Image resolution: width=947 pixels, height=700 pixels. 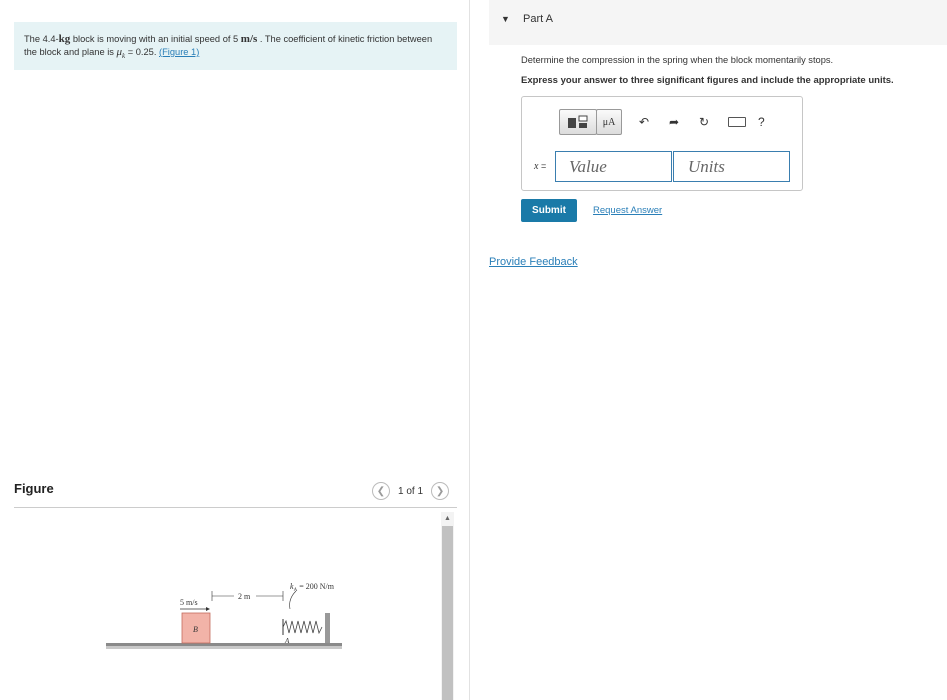 I want to click on scroll-thumb, so click(x=447, y=613).